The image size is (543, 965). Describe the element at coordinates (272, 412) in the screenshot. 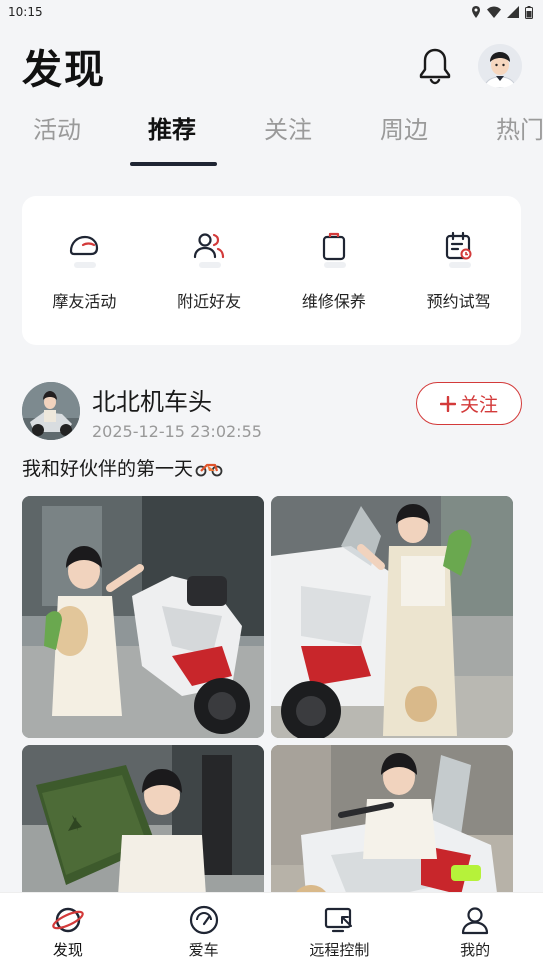

I see `post-header: 北北机车头 2025-12-15 23:02:55 关注` at that location.